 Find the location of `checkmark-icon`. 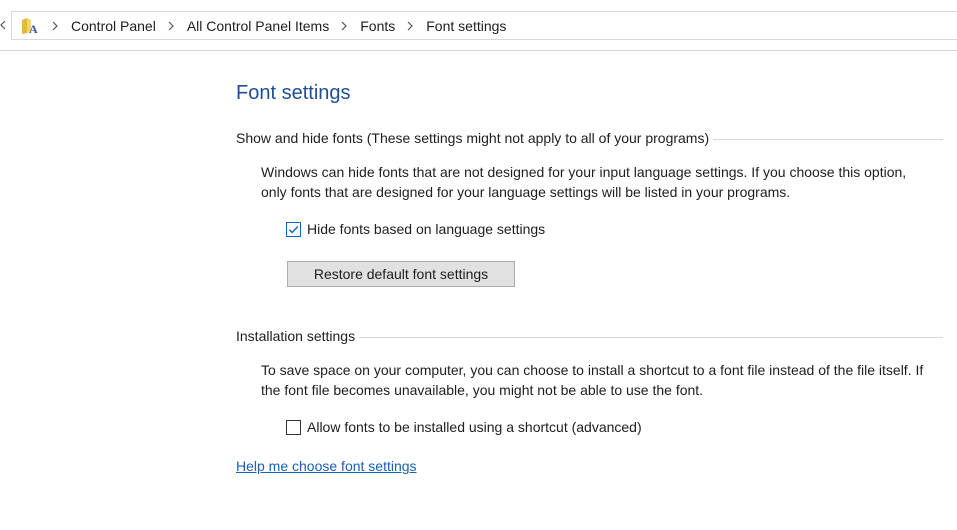

checkmark-icon is located at coordinates (294, 229).